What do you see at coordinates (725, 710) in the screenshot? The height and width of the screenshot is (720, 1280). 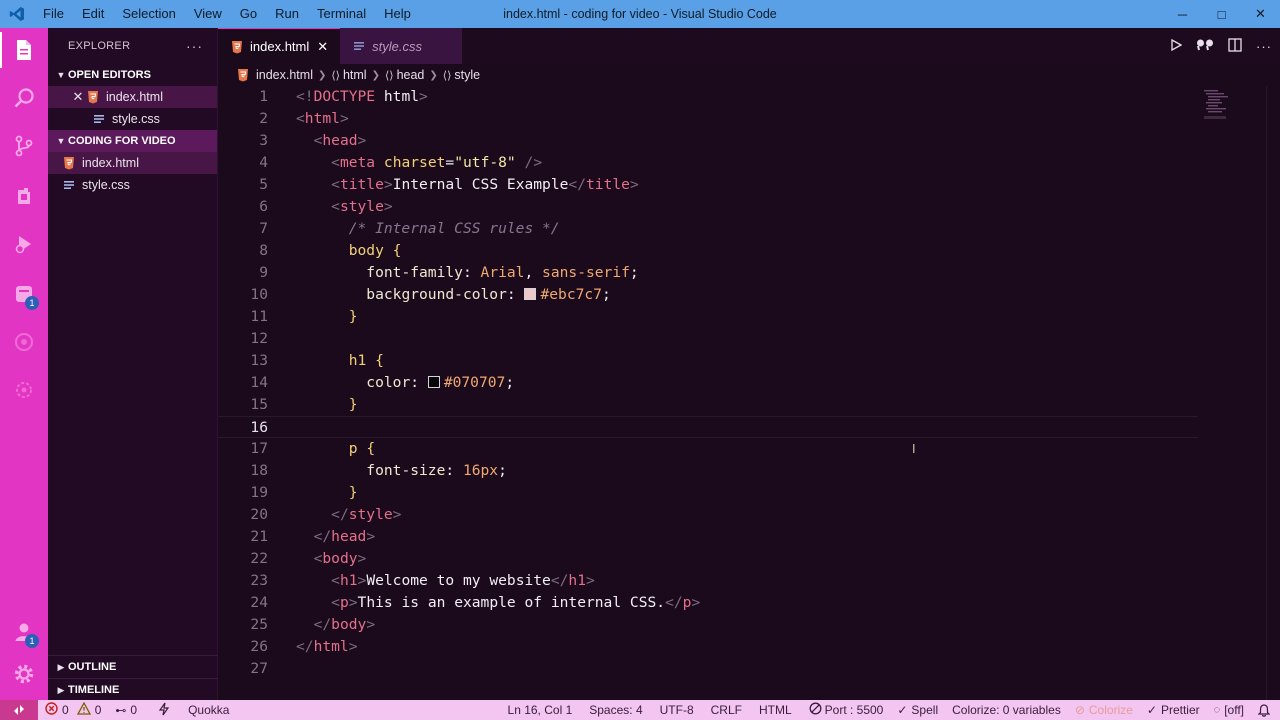 I see `end-of-line: CRLF` at bounding box center [725, 710].